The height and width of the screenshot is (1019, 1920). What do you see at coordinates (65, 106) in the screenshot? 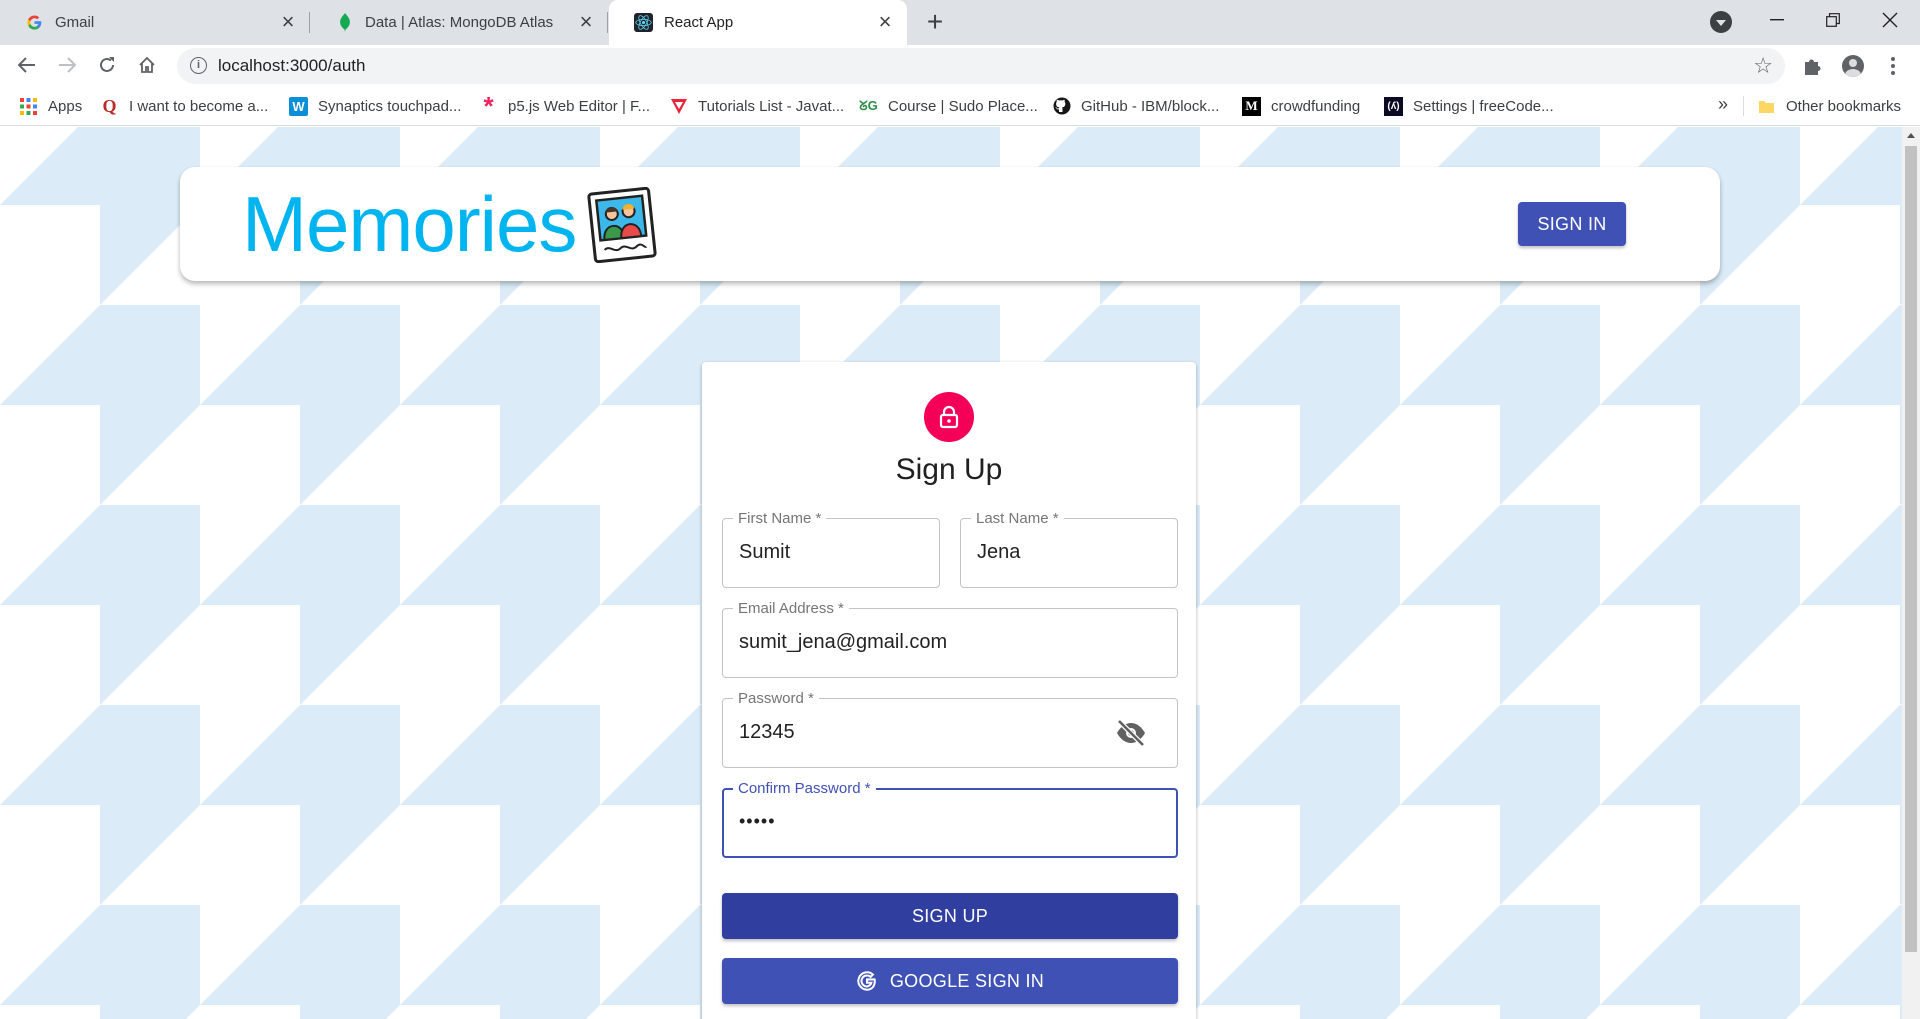
I see `bookmark-label: Apps` at bounding box center [65, 106].